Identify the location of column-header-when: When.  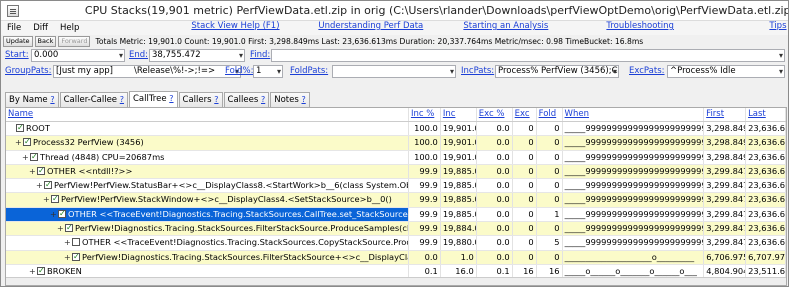
(634, 114).